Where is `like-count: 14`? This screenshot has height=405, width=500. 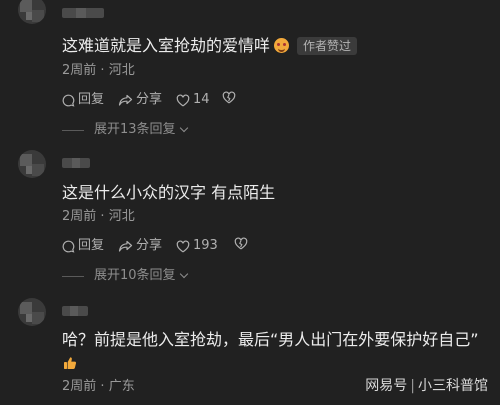
like-count: 14 is located at coordinates (201, 99).